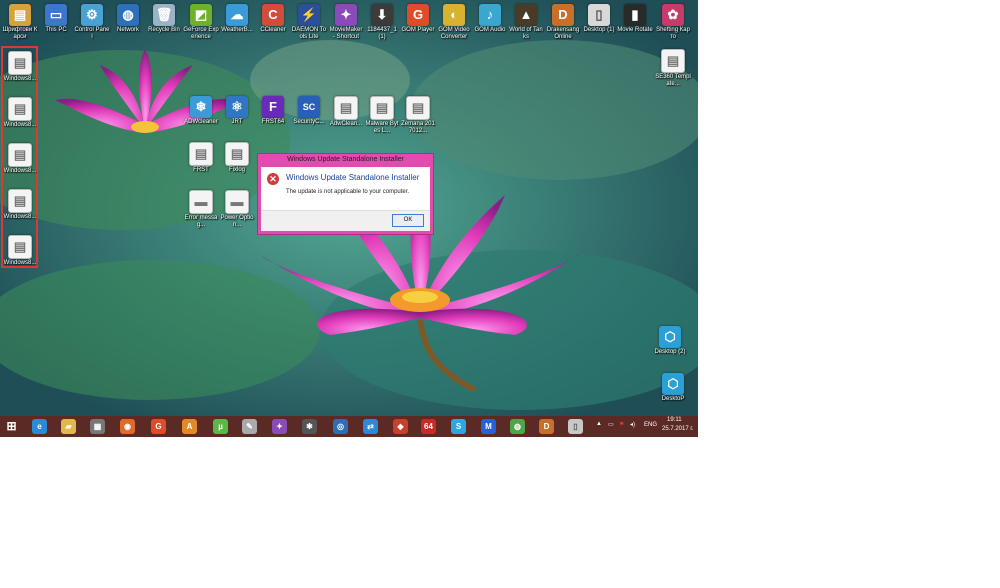 The height and width of the screenshot is (588, 1000). What do you see at coordinates (273, 107) in the screenshot?
I see `frst64-icon: F` at bounding box center [273, 107].